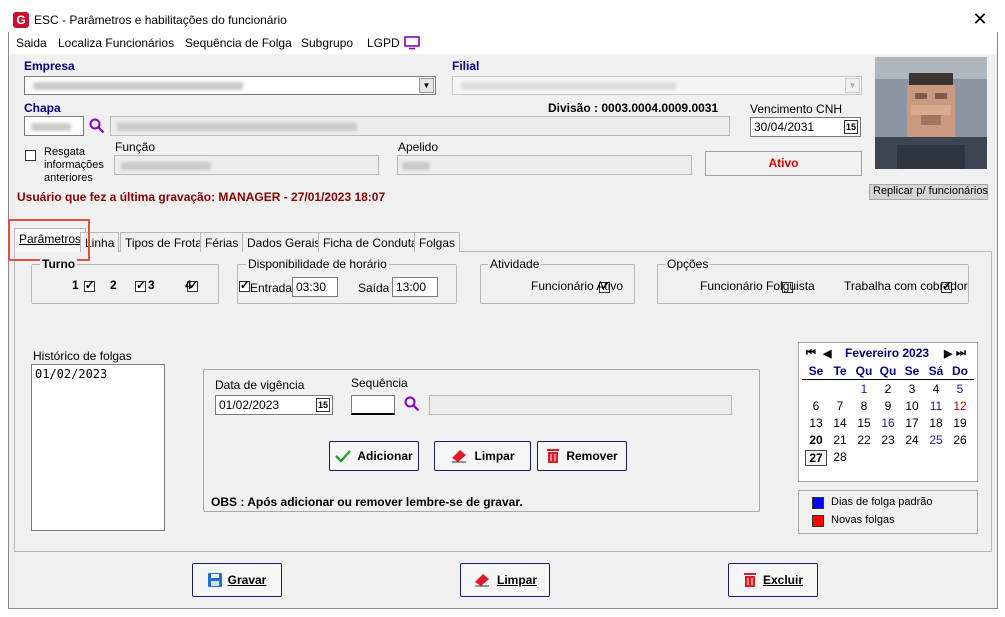 The image size is (1005, 617). I want to click on calendar-day: 12, so click(960, 406).